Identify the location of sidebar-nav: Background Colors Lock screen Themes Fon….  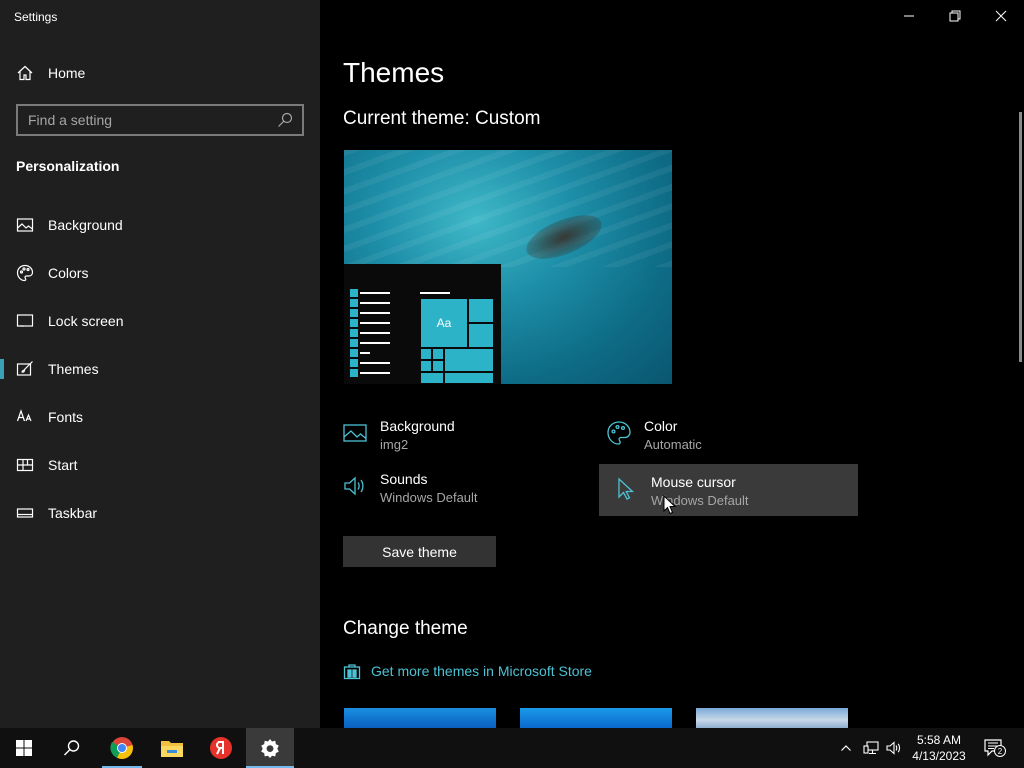
(160, 369).